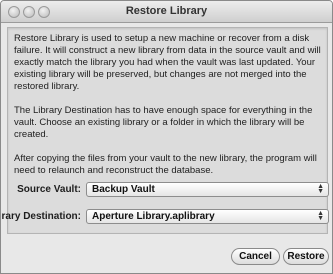 This screenshot has width=333, height=274. What do you see at coordinates (153, 216) in the screenshot?
I see `library-destination-value: Aperture Library.aplibrary` at bounding box center [153, 216].